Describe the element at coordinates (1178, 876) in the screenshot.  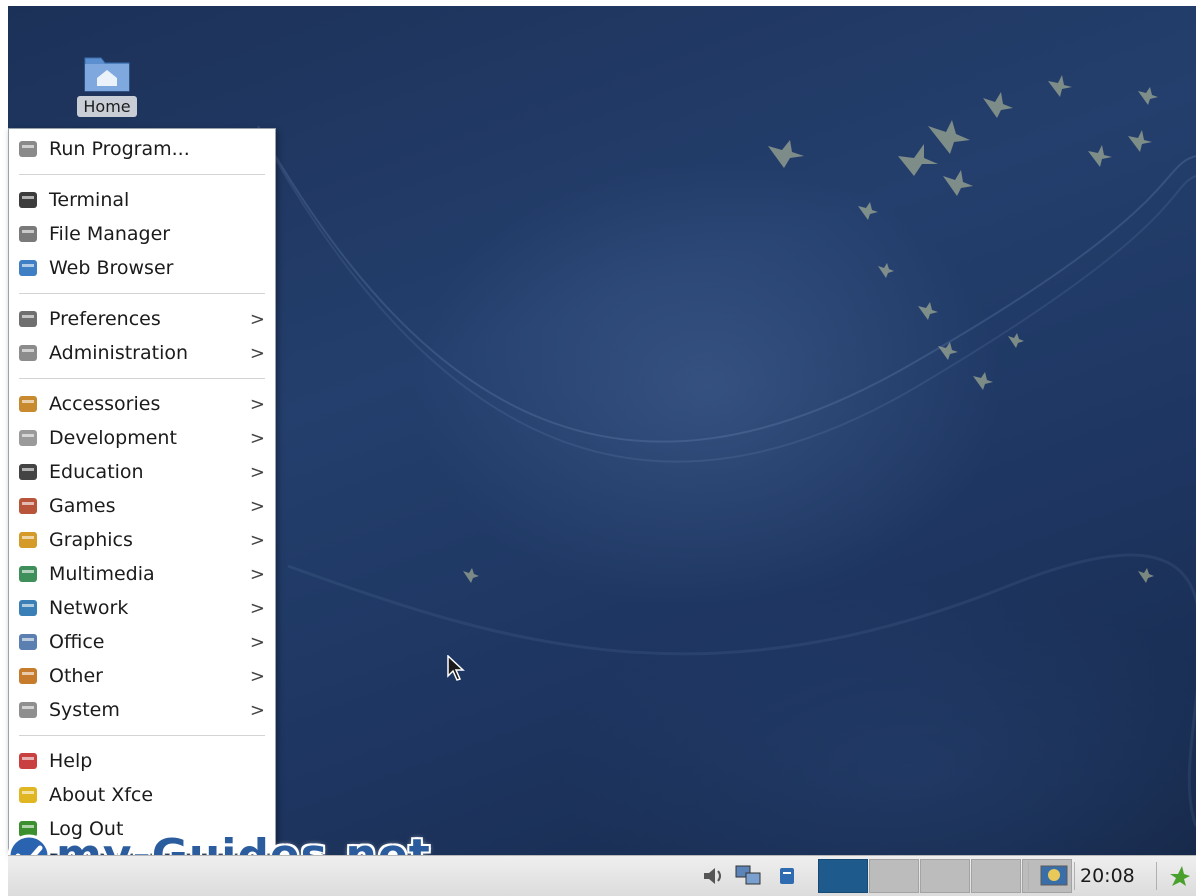
I see `xfce-mouse-icon` at that location.